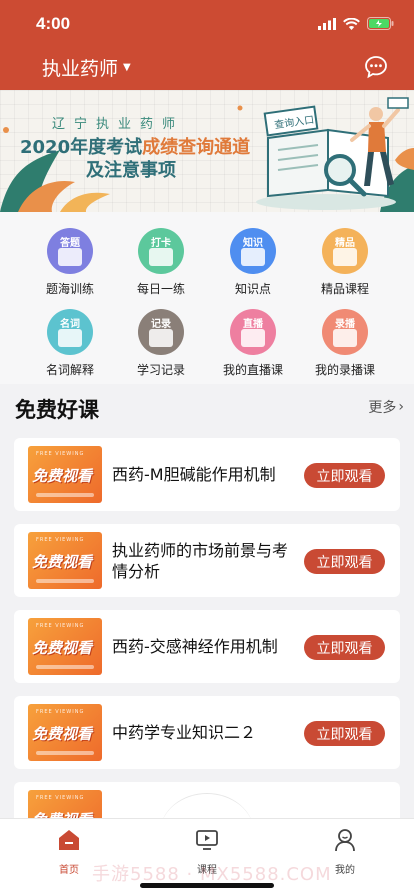 This screenshot has width=414, height=896. Describe the element at coordinates (70, 243) in the screenshot. I see `grid-badge: 答题` at that location.